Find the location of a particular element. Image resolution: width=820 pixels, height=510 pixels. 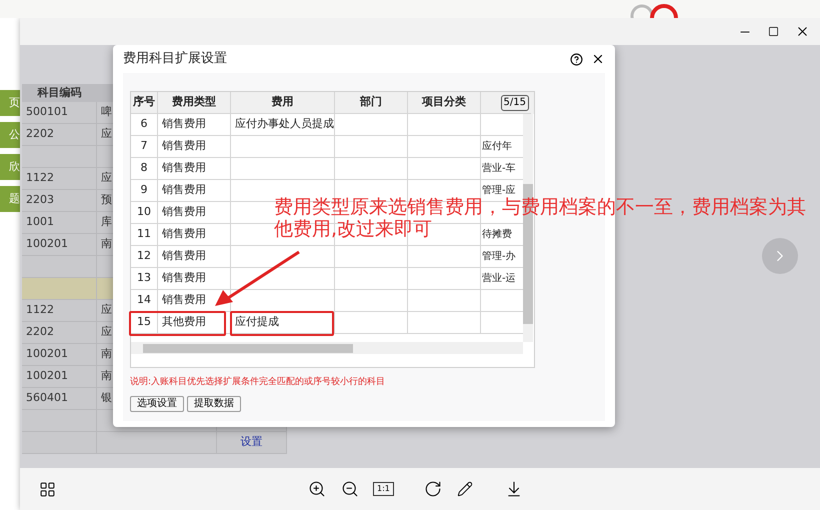

table-cell: 14 is located at coordinates (144, 301).